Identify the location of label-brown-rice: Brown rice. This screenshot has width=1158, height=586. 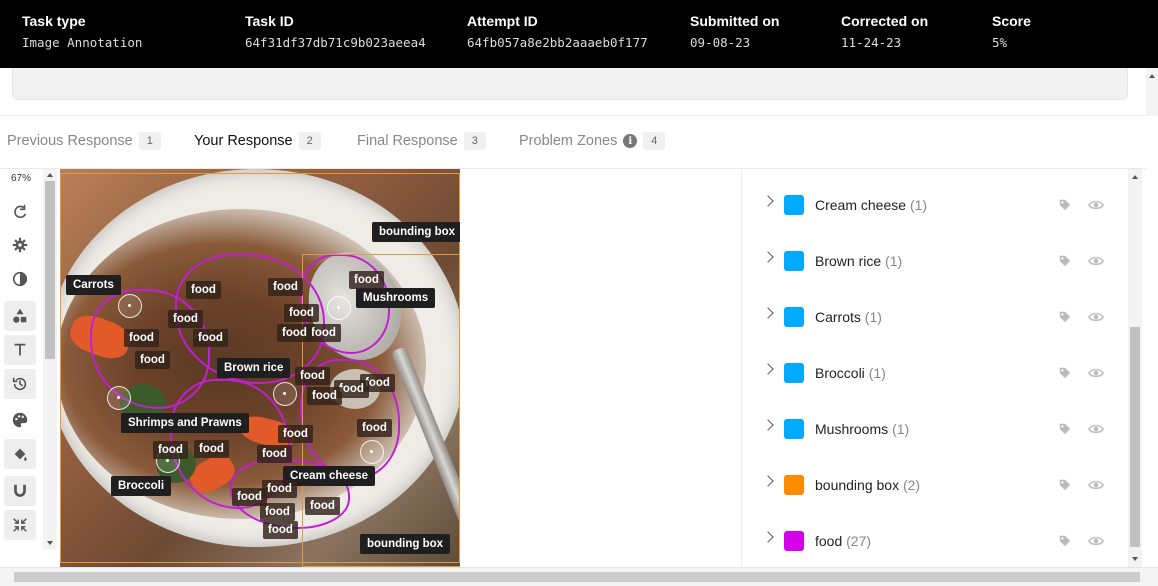
(254, 368).